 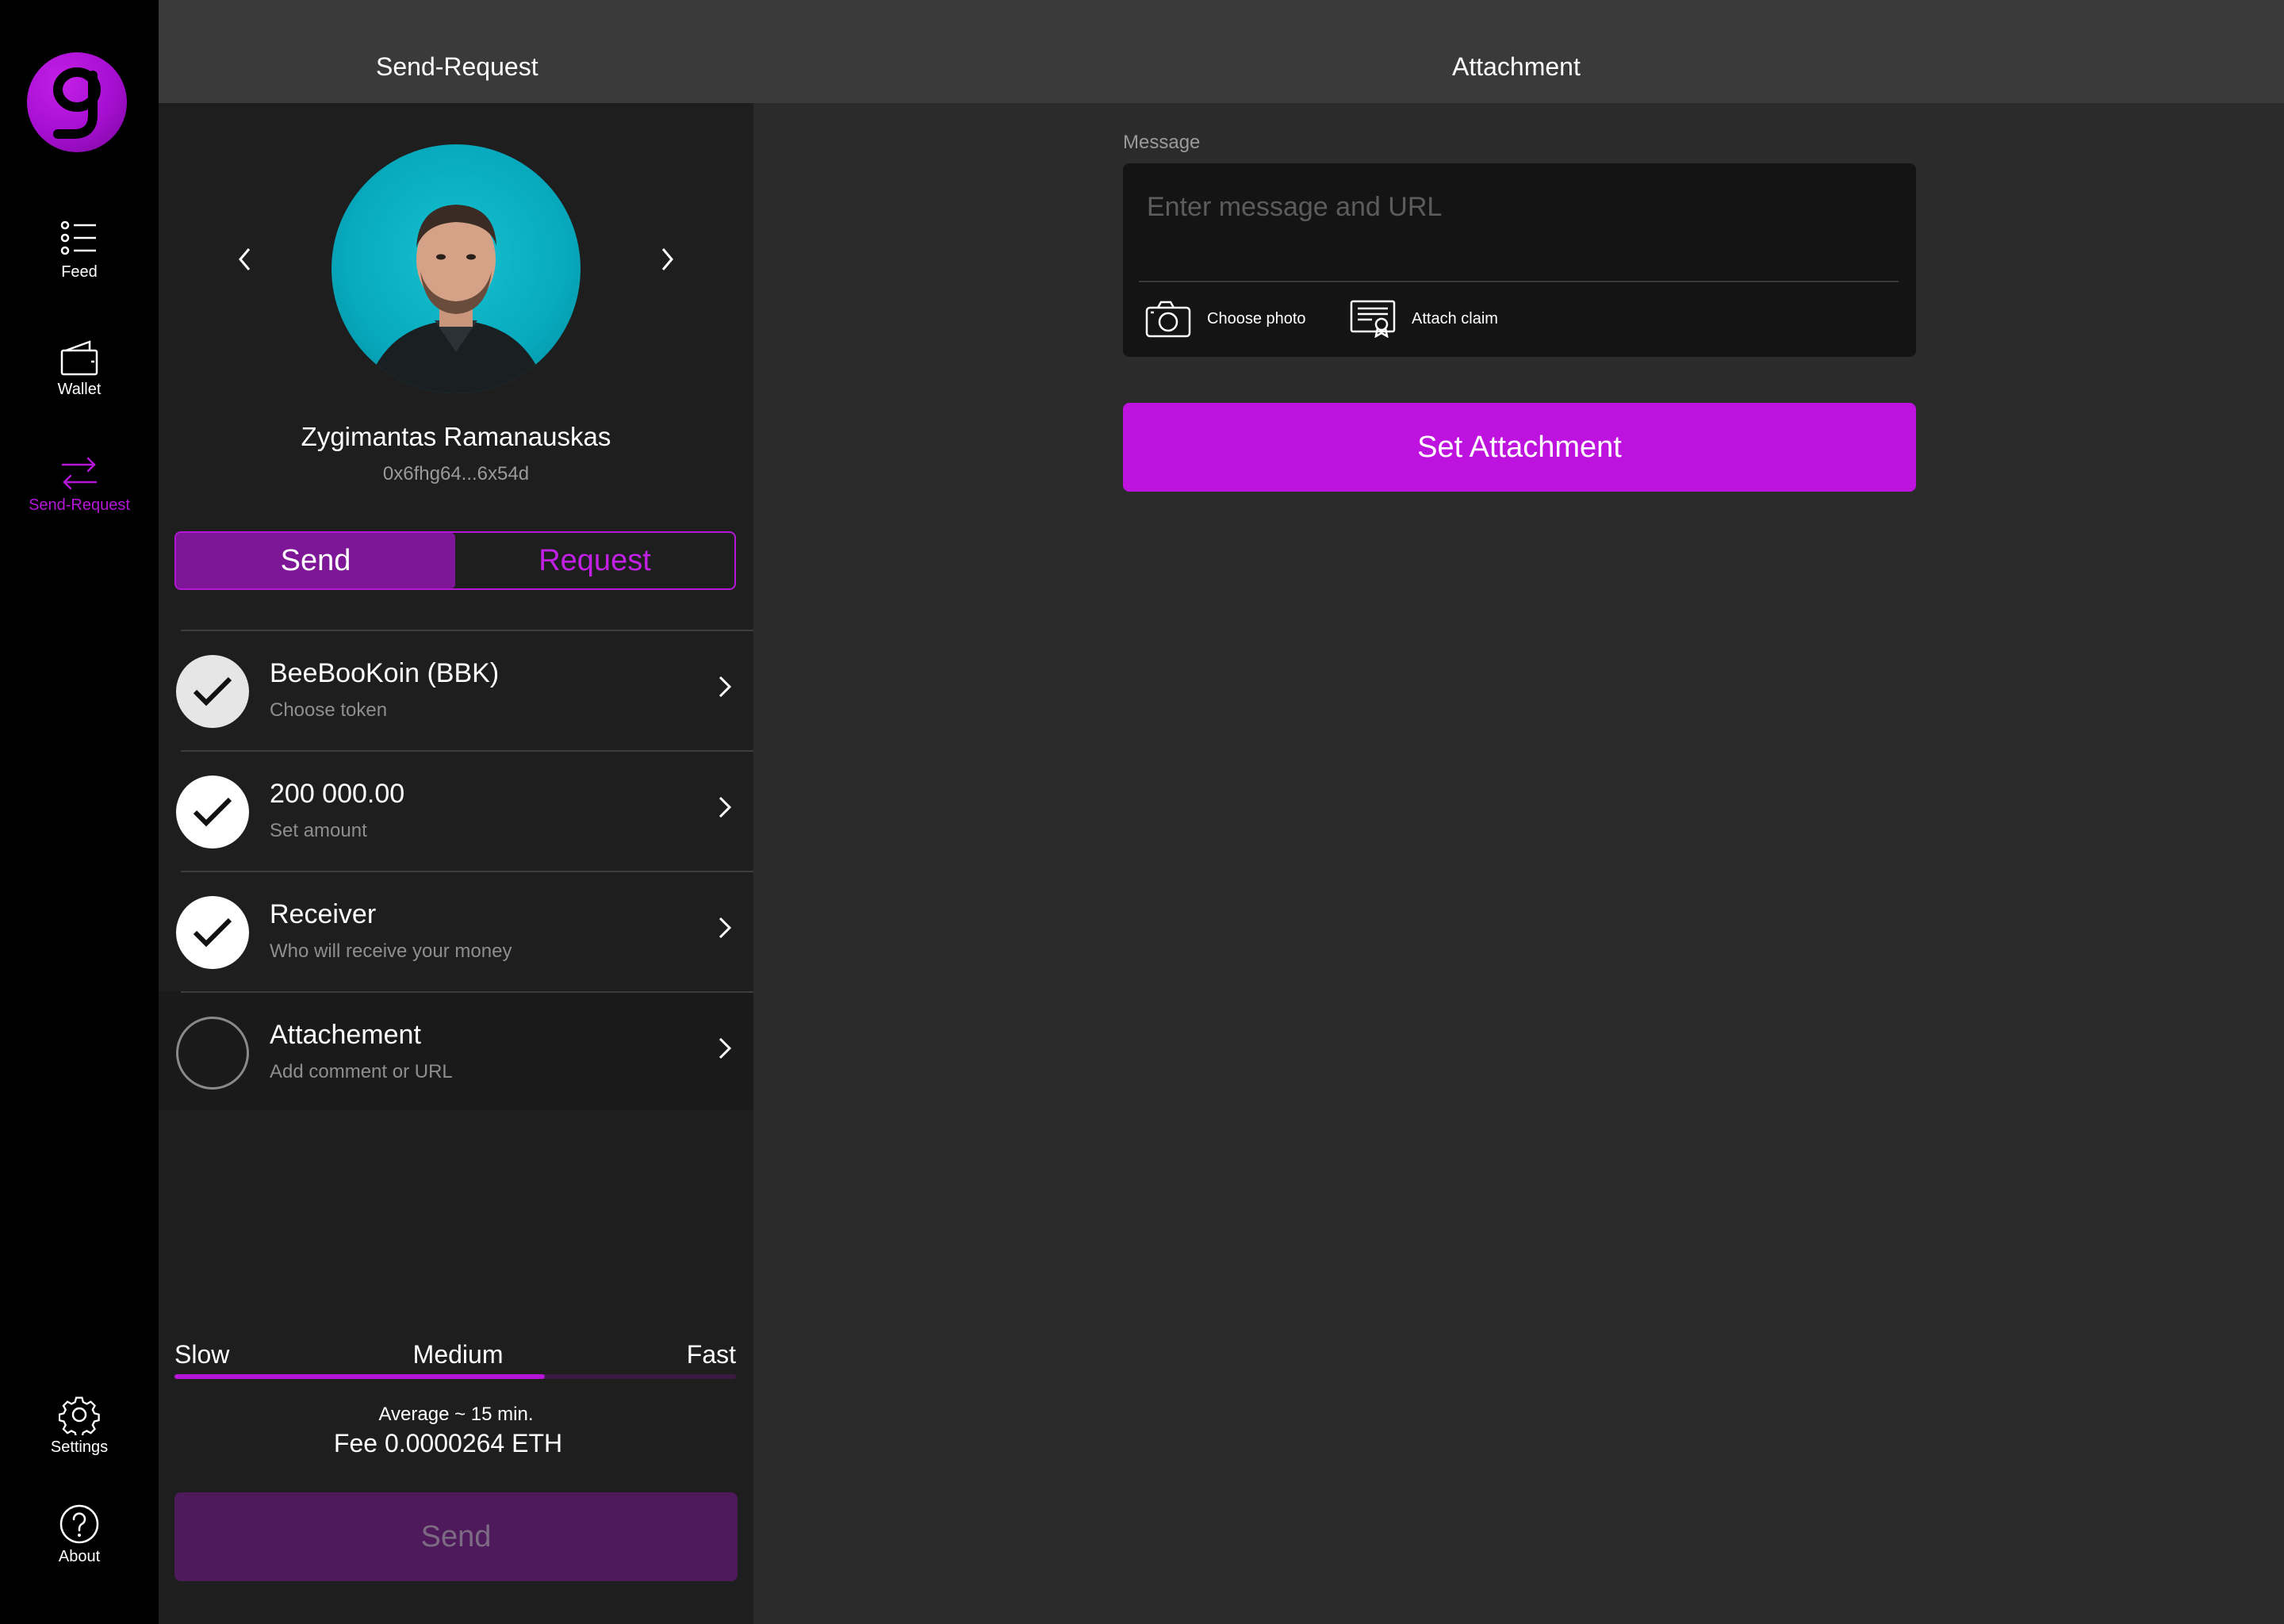 What do you see at coordinates (456, 689) in the screenshot?
I see `step-row-token: BeeBooKoin (BBK) Choose token` at bounding box center [456, 689].